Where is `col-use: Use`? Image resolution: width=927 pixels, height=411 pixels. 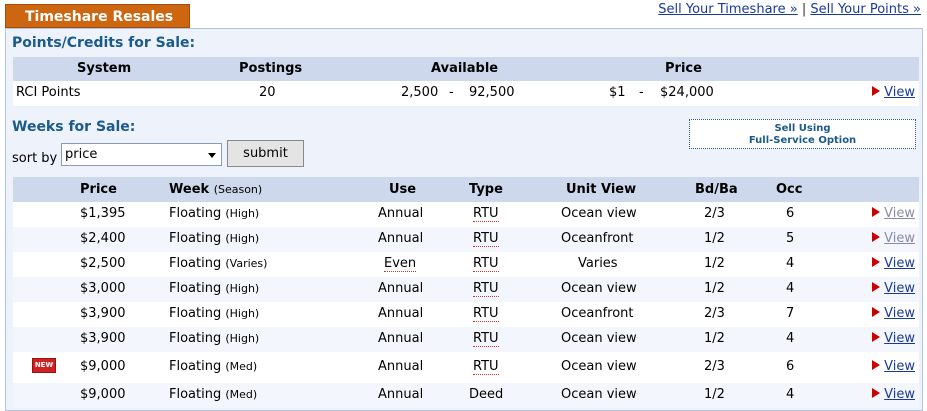
col-use: Use is located at coordinates (403, 189).